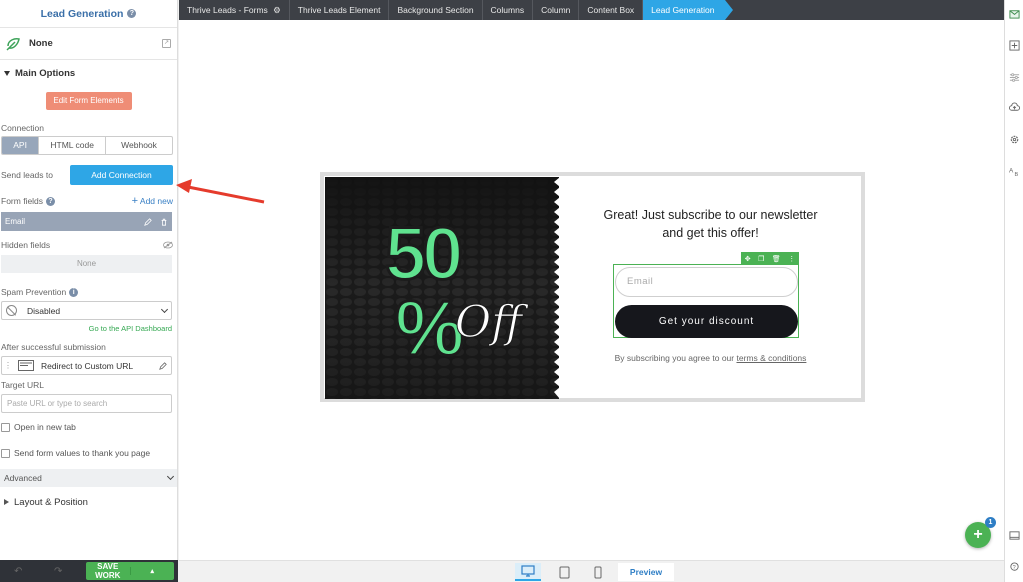 This screenshot has height=582, width=1023. I want to click on add-element-icon, so click(1014, 45).